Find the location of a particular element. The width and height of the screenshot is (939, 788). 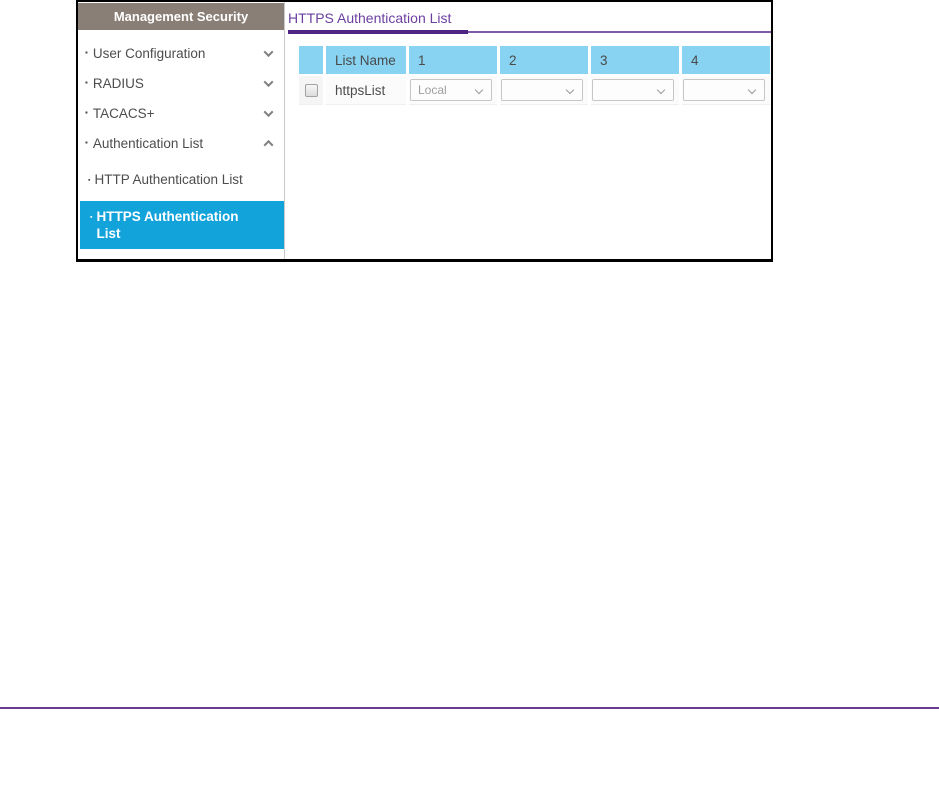

select-value: Local is located at coordinates (432, 90).